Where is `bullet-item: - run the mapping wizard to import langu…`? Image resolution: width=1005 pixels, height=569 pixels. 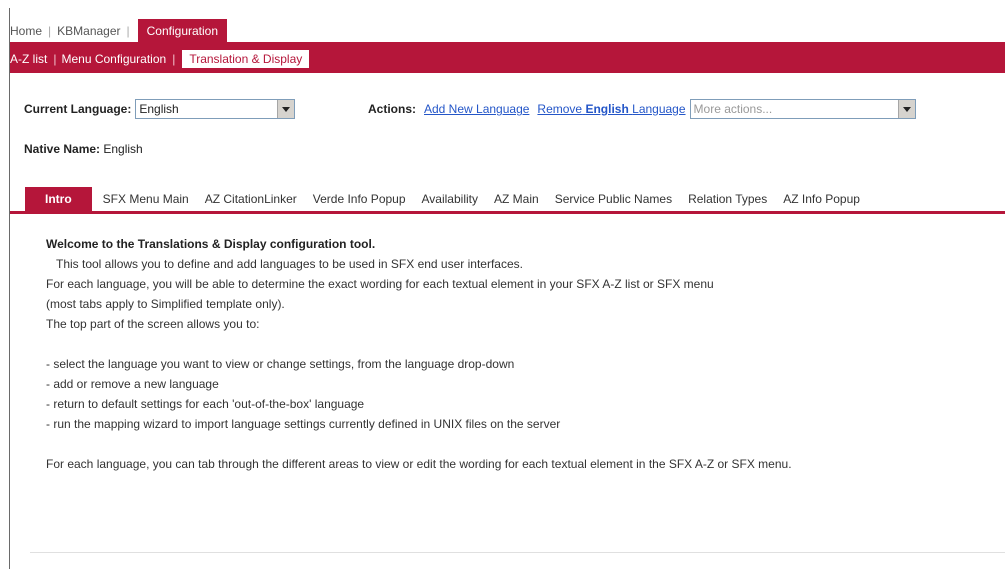 bullet-item: - run the mapping wizard to import langu… is located at coordinates (303, 424).